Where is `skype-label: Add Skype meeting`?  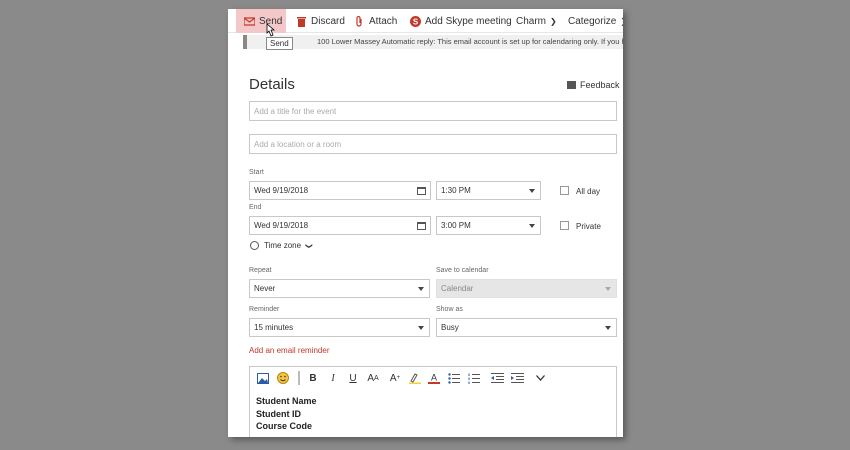 skype-label: Add Skype meeting is located at coordinates (468, 21).